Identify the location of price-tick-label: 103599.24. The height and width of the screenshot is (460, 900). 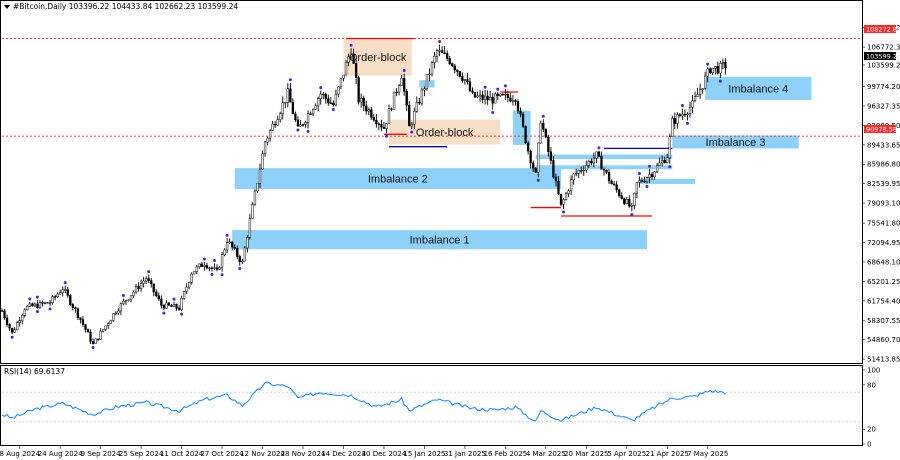
(883, 65).